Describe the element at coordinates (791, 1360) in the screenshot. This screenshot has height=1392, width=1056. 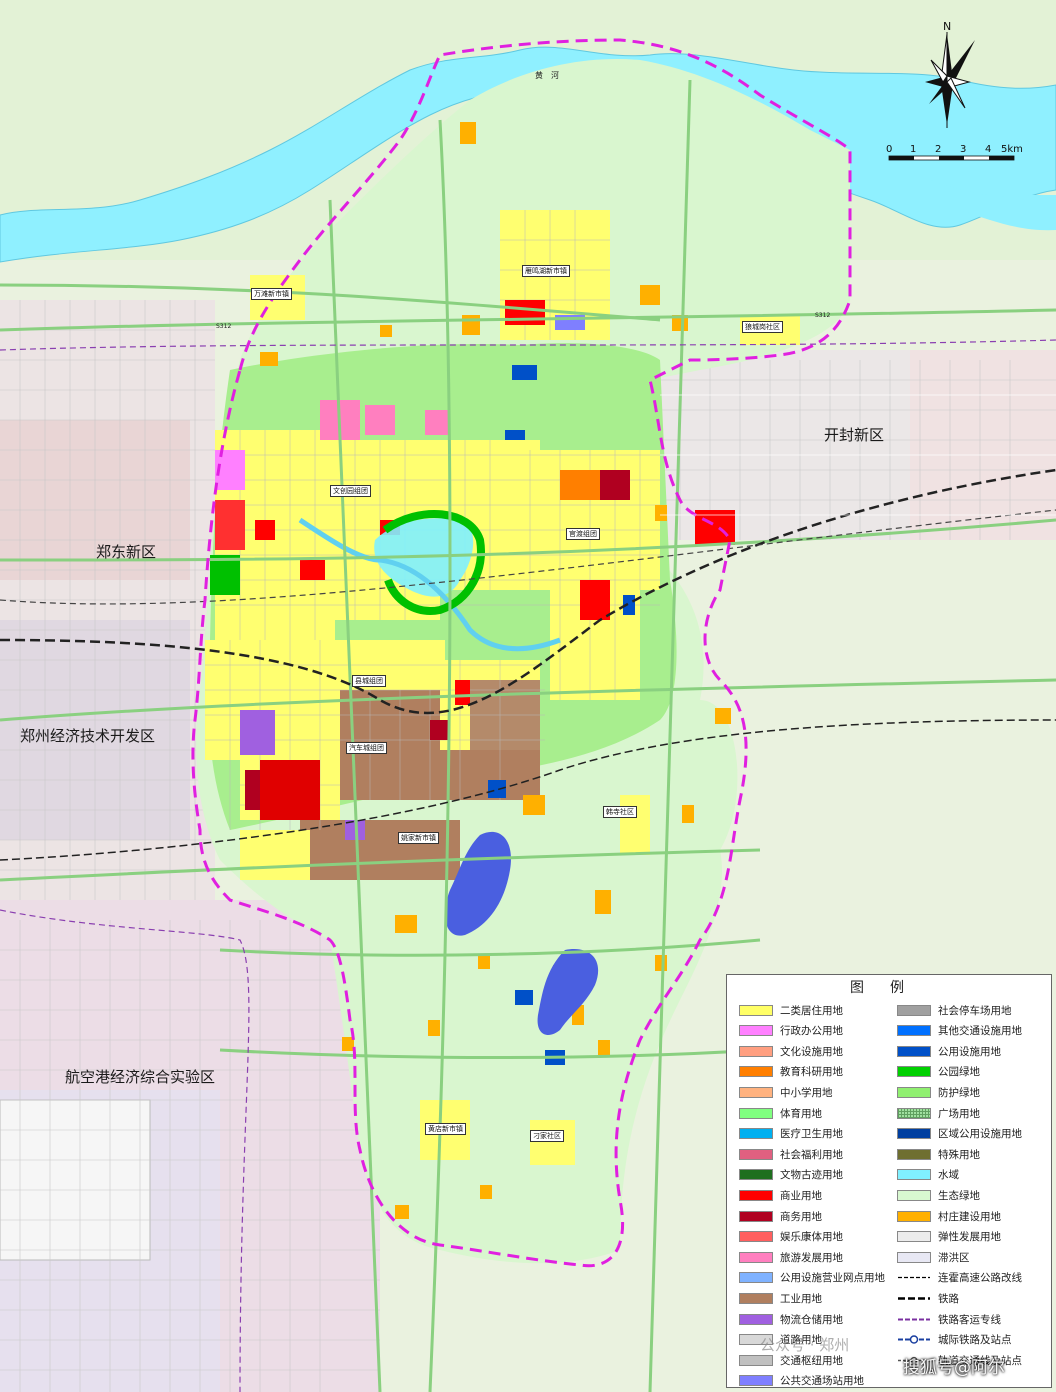
I see `legend-item: 交通枢纽用地` at that location.